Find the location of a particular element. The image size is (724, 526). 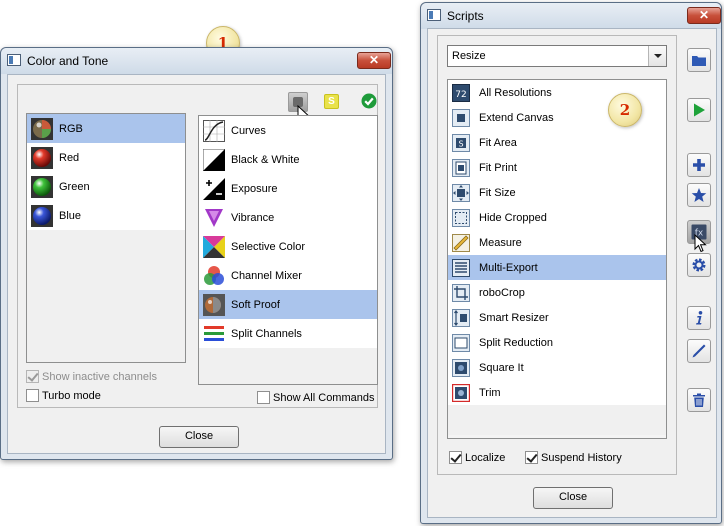

window-title: Scripts is located at coordinates (465, 16).